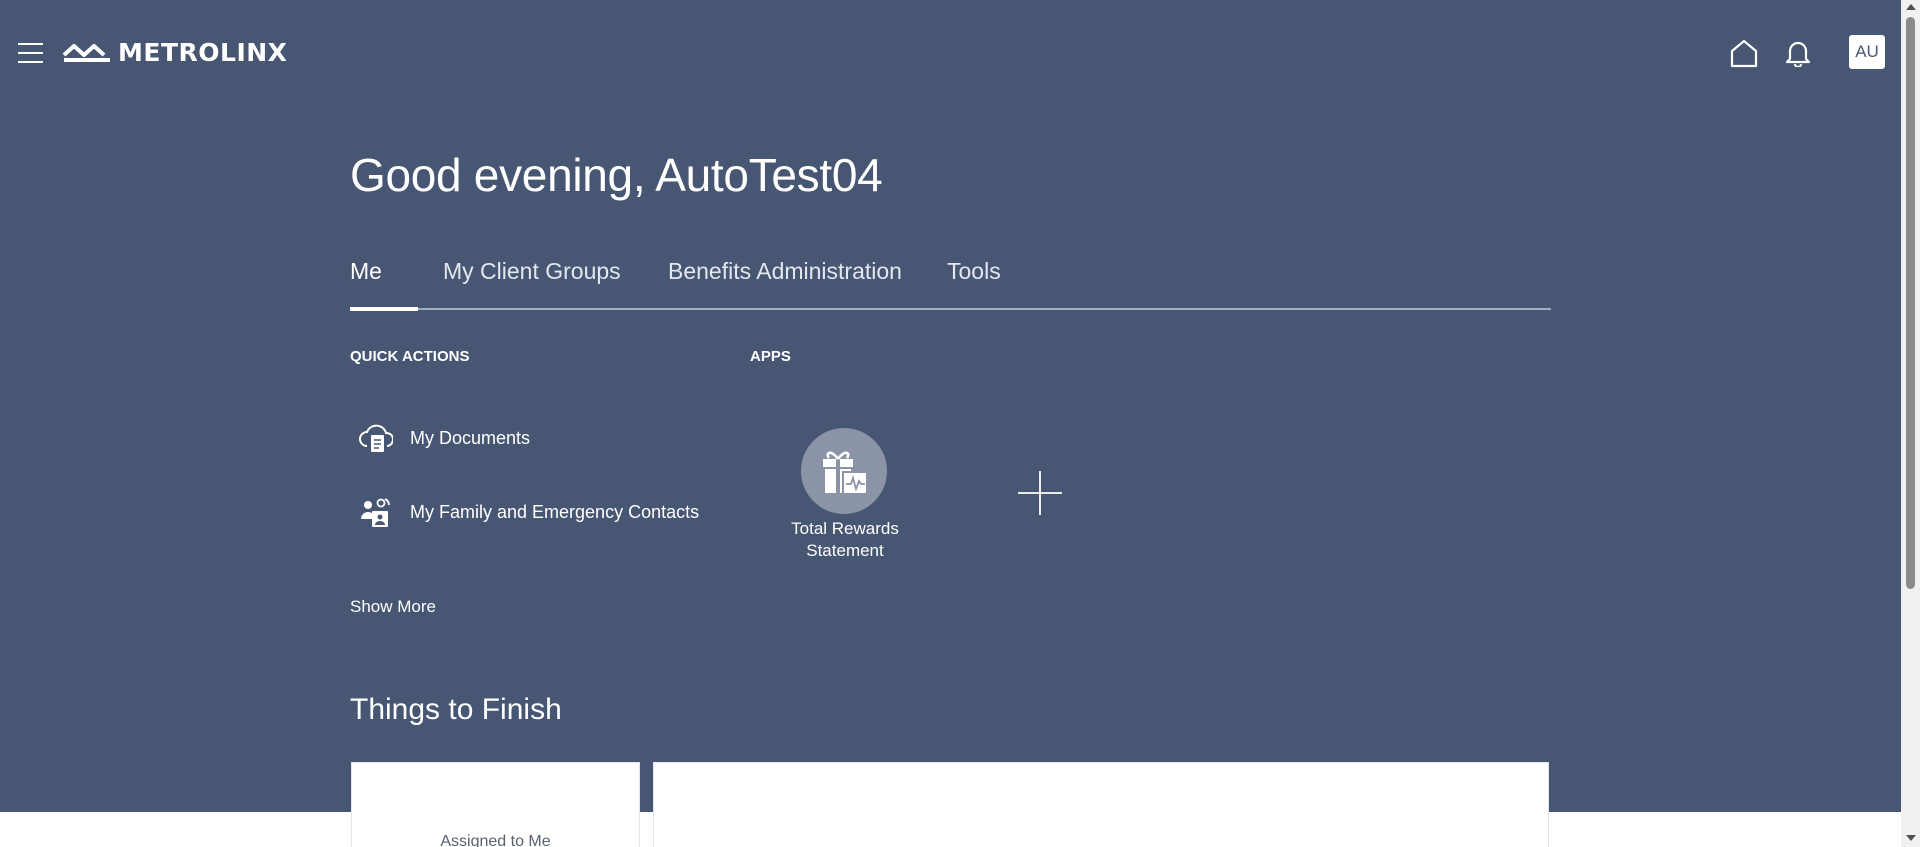 The image size is (1920, 847). Describe the element at coordinates (1040, 493) in the screenshot. I see `plus-icon` at that location.